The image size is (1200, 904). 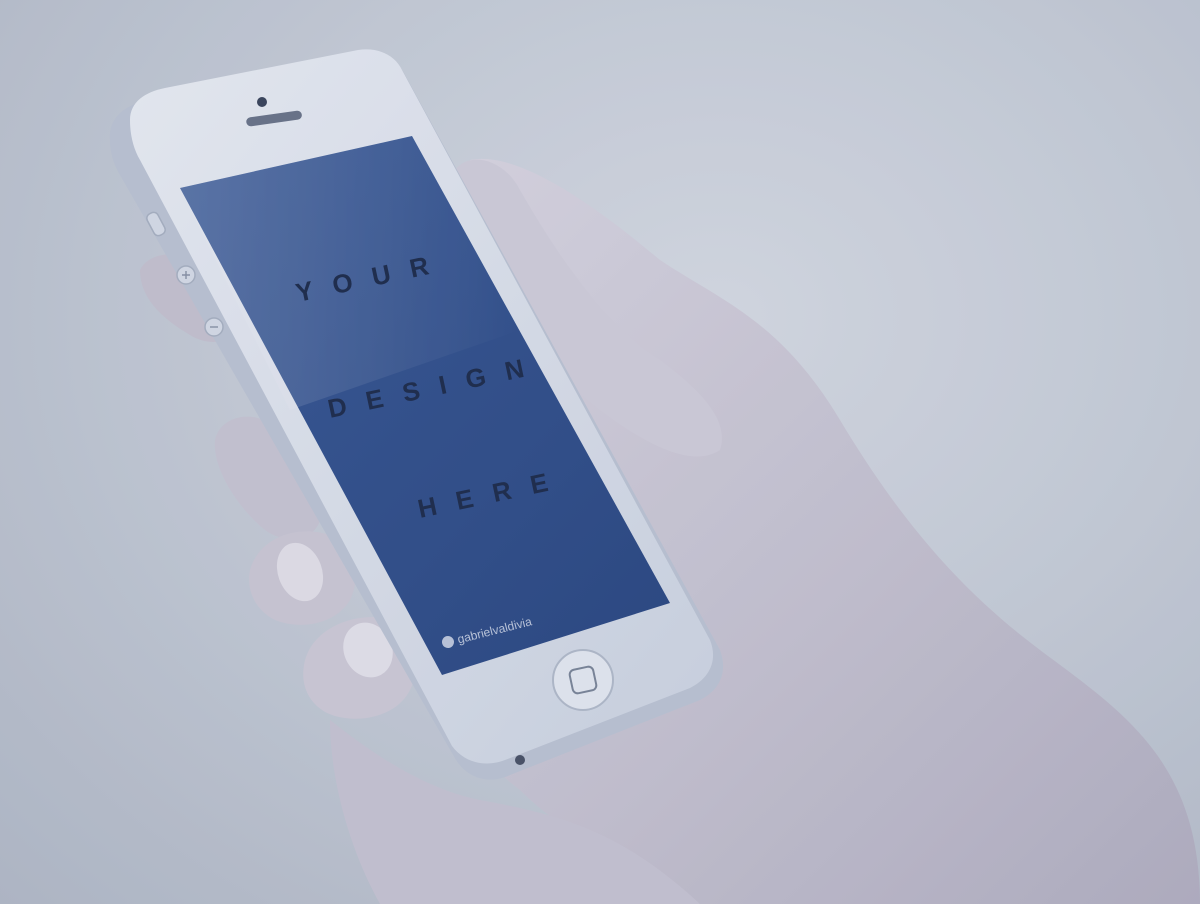 I want to click on home-button, so click(x=583, y=680).